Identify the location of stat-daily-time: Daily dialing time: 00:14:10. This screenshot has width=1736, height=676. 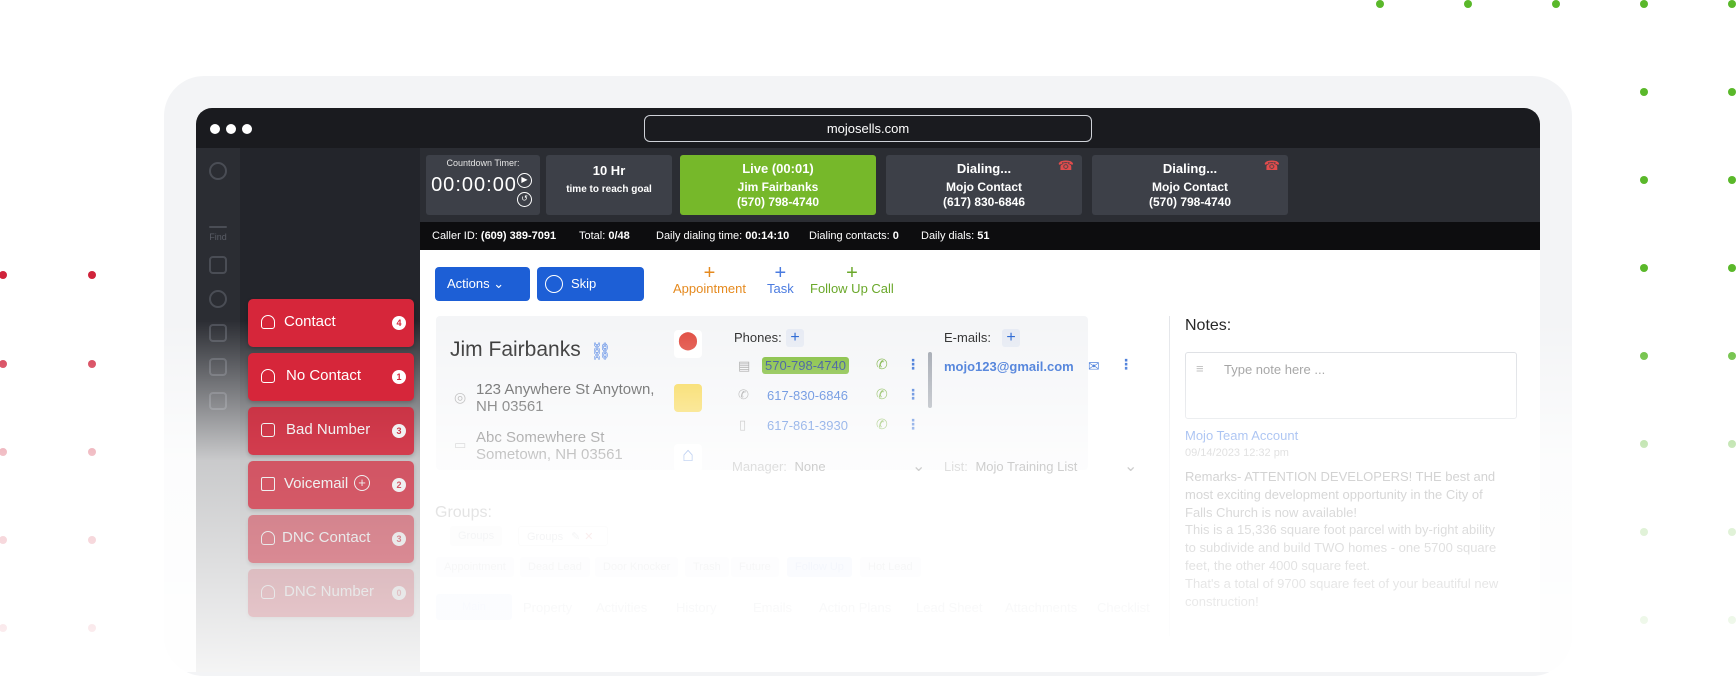
(723, 236).